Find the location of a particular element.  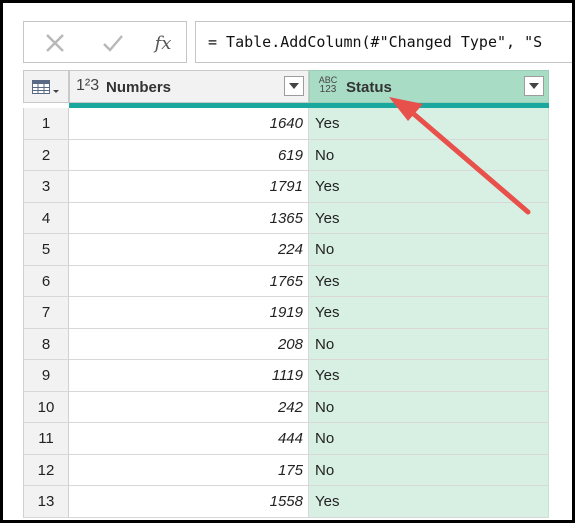

numbers-cell: 1919 is located at coordinates (189, 313).